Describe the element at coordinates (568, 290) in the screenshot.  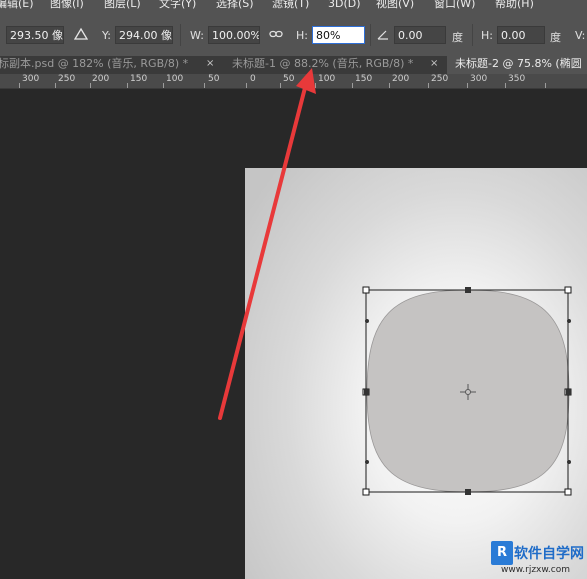
I see `handle-top-right` at that location.